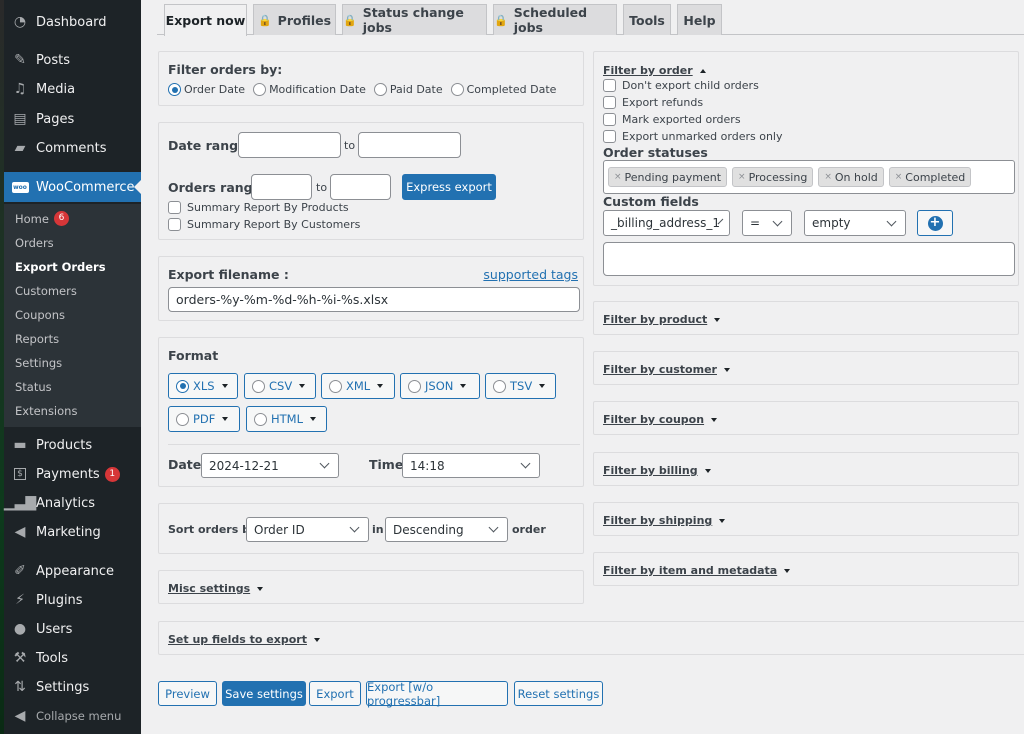 The image size is (1024, 734). Describe the element at coordinates (414, 19) in the screenshot. I see `tab-status-change-jobs: 🔒 Status change jobs` at that location.